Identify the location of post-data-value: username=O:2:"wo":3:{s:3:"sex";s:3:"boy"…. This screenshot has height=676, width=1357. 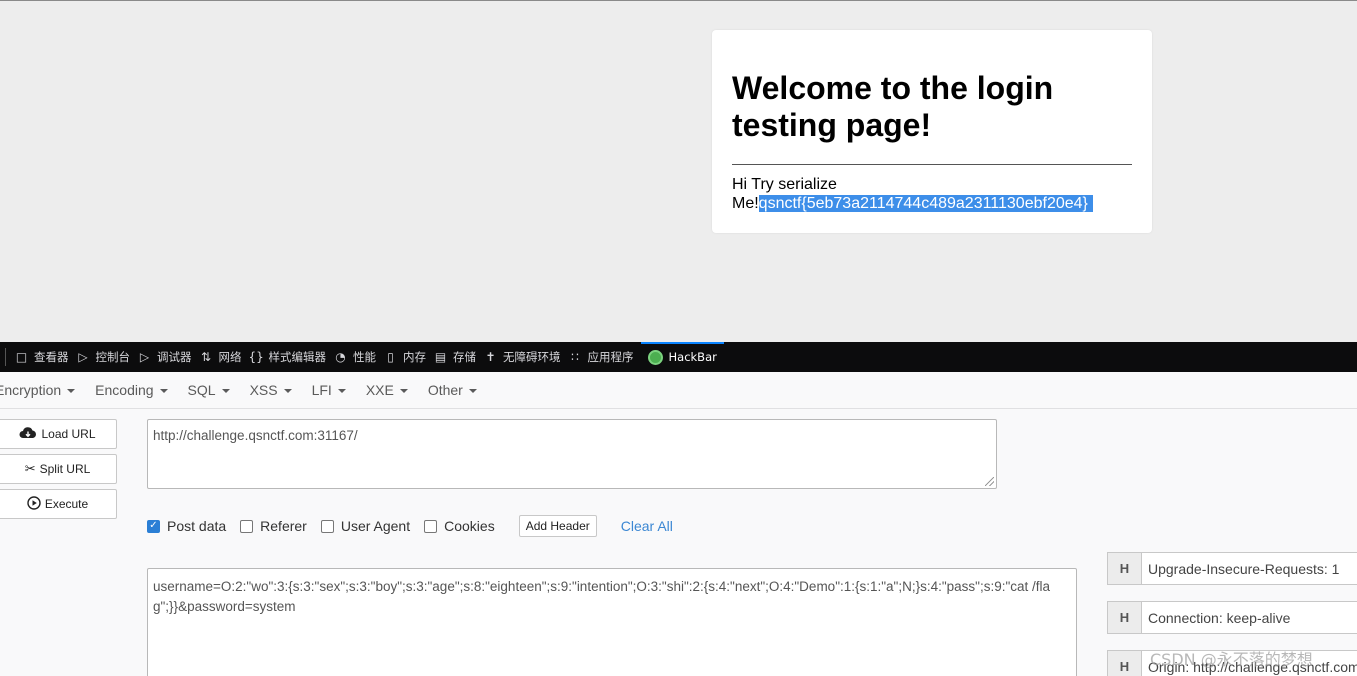
(602, 596).